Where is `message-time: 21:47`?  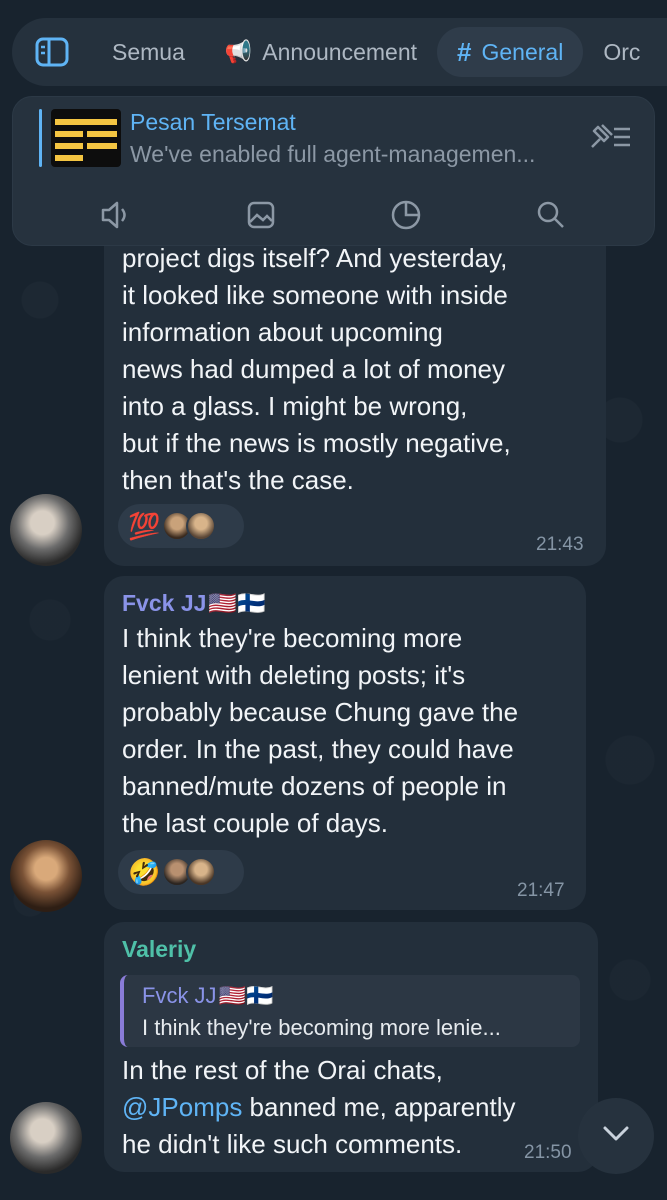 message-time: 21:47 is located at coordinates (541, 890).